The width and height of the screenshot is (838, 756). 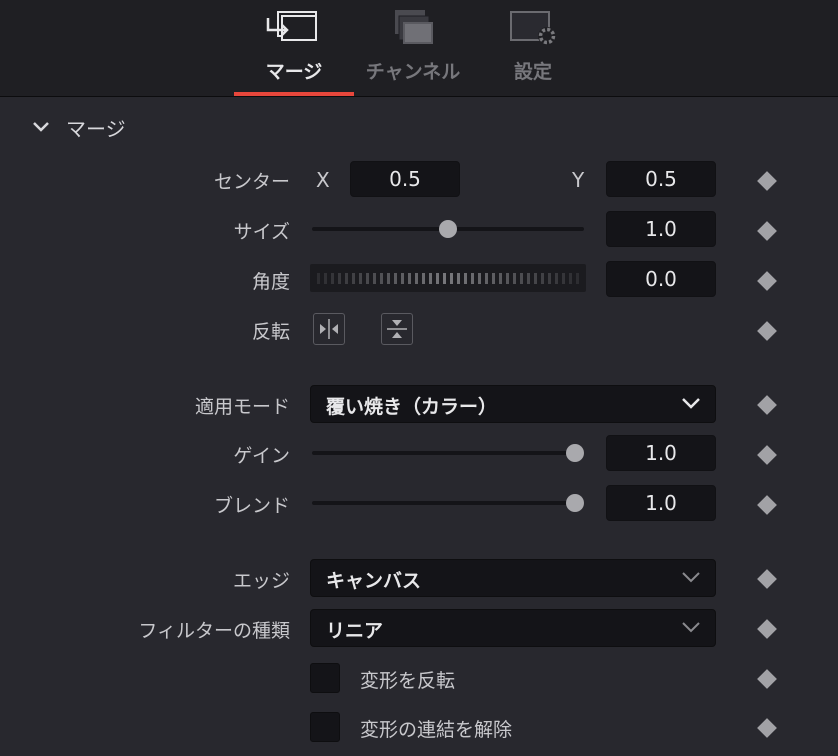 I want to click on tab-settings-label: 設定, so click(x=532, y=72).